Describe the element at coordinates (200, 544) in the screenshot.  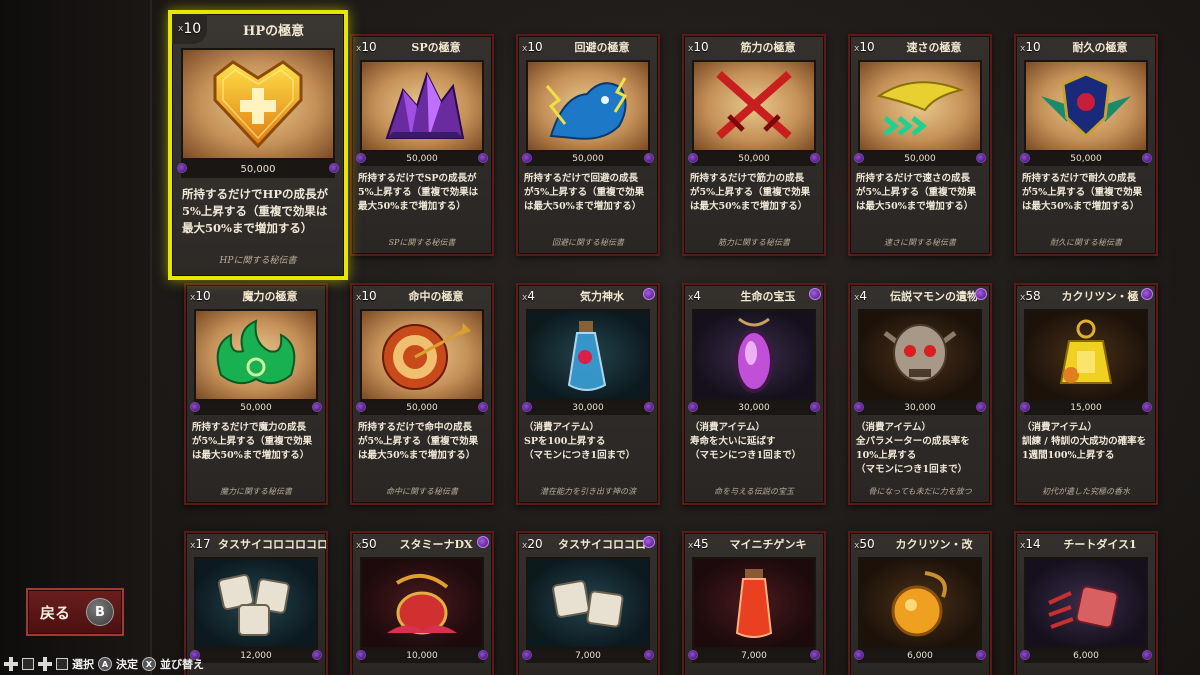
I see `item-count: x17` at that location.